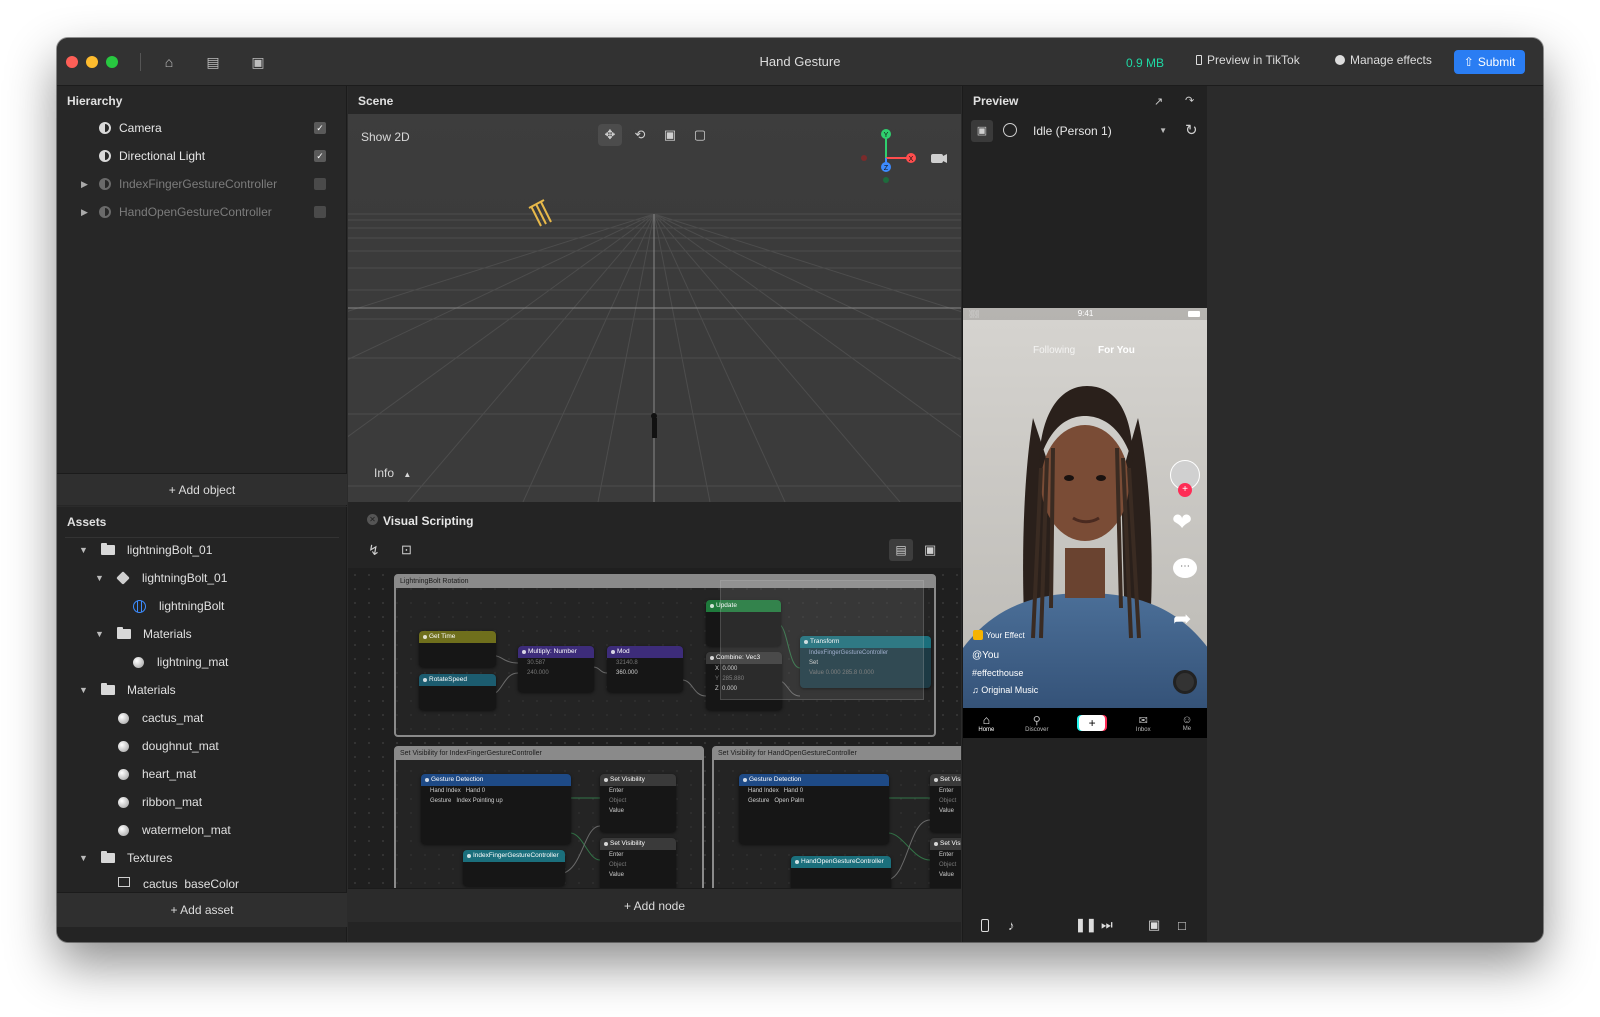 This screenshot has width=1600, height=1017. I want to click on your-effect-tag: Your Effect, so click(999, 635).